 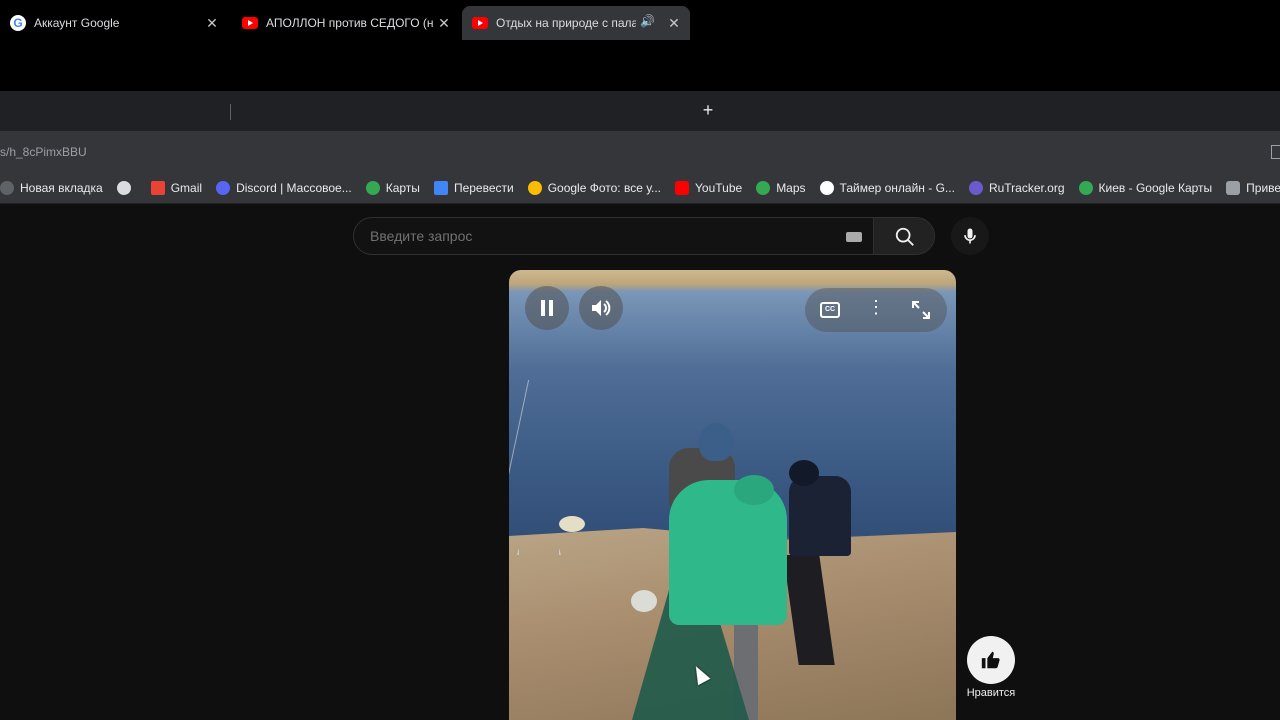 What do you see at coordinates (640, 111) in the screenshot?
I see `tab-strip` at bounding box center [640, 111].